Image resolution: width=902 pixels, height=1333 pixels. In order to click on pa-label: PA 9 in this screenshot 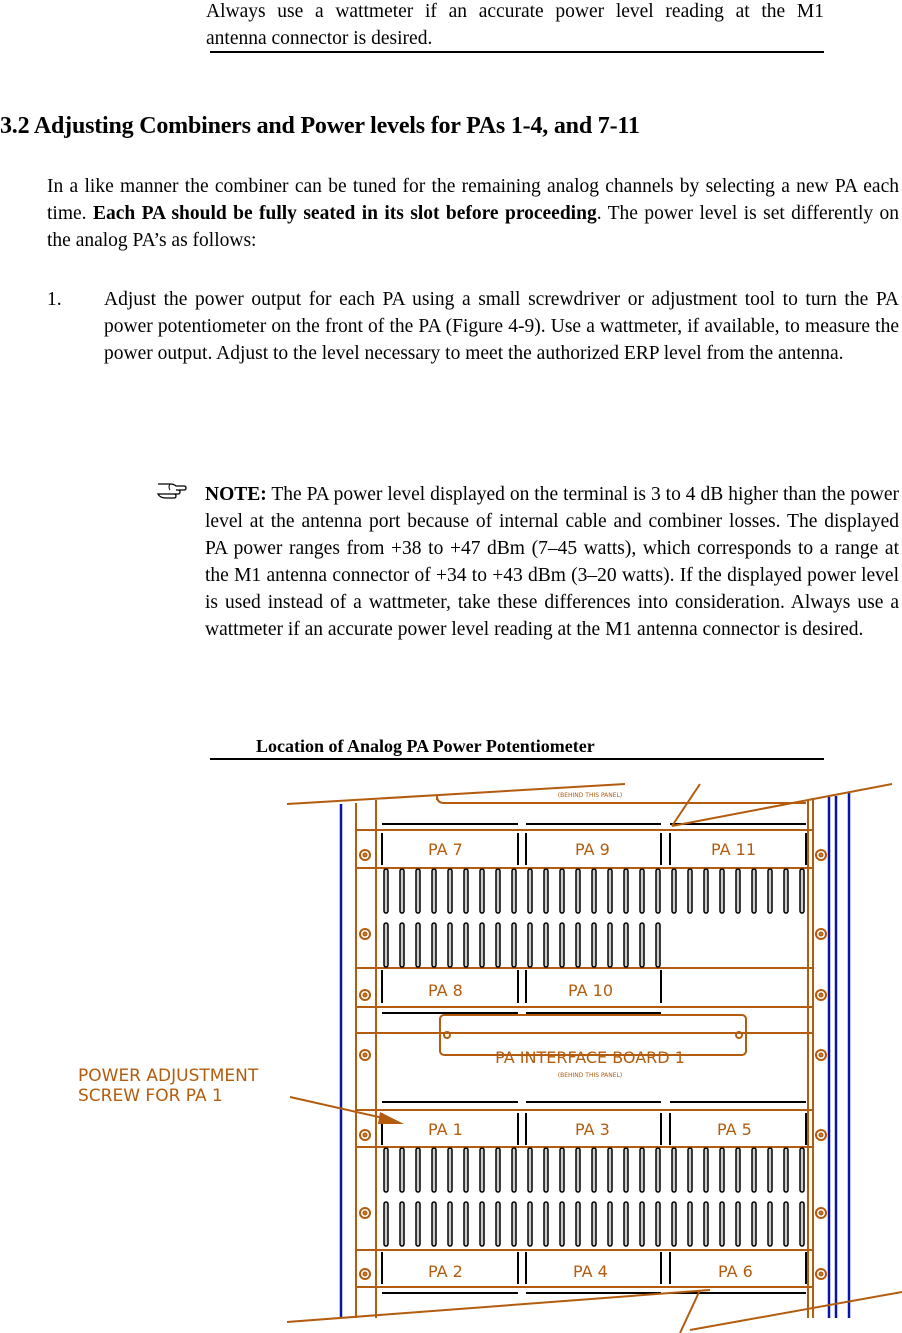, I will do `click(592, 849)`.